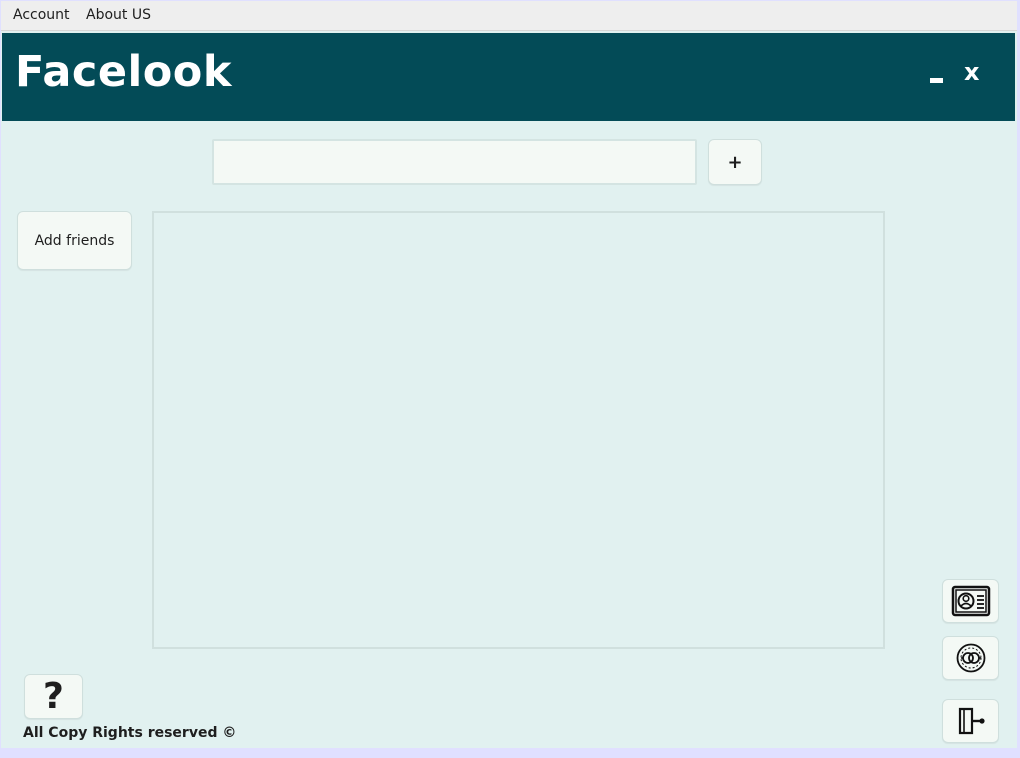  I want to click on close-button: x, so click(971, 72).